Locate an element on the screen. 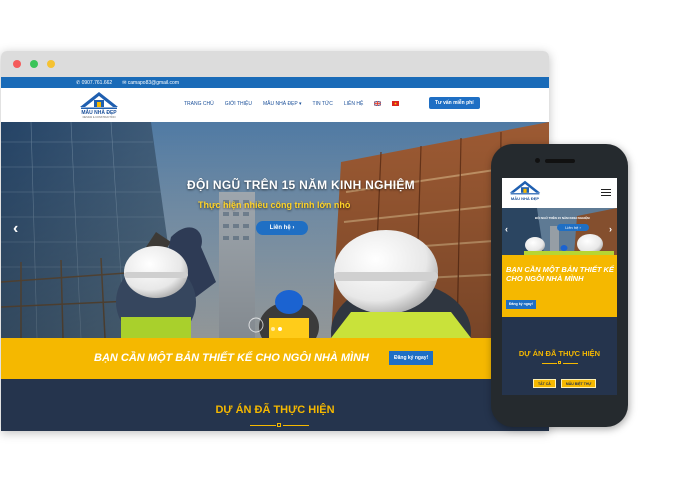 This screenshot has width=695, height=480. camera-icon is located at coordinates (537, 160).